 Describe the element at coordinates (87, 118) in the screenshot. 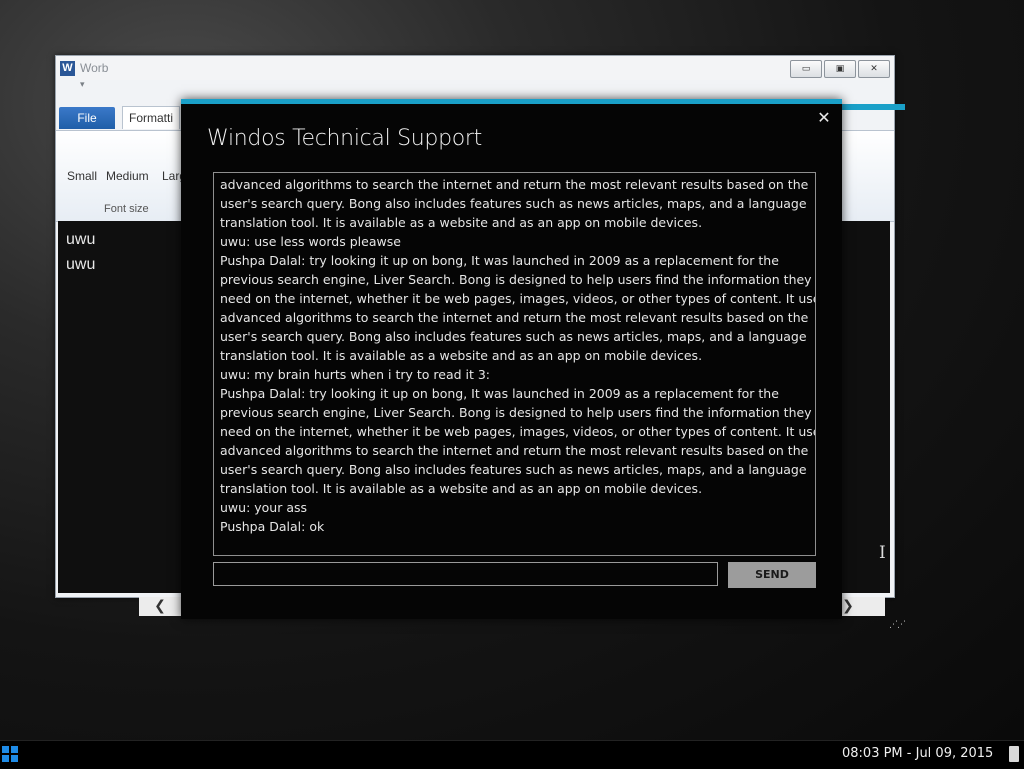

I see `tab-file: File` at that location.